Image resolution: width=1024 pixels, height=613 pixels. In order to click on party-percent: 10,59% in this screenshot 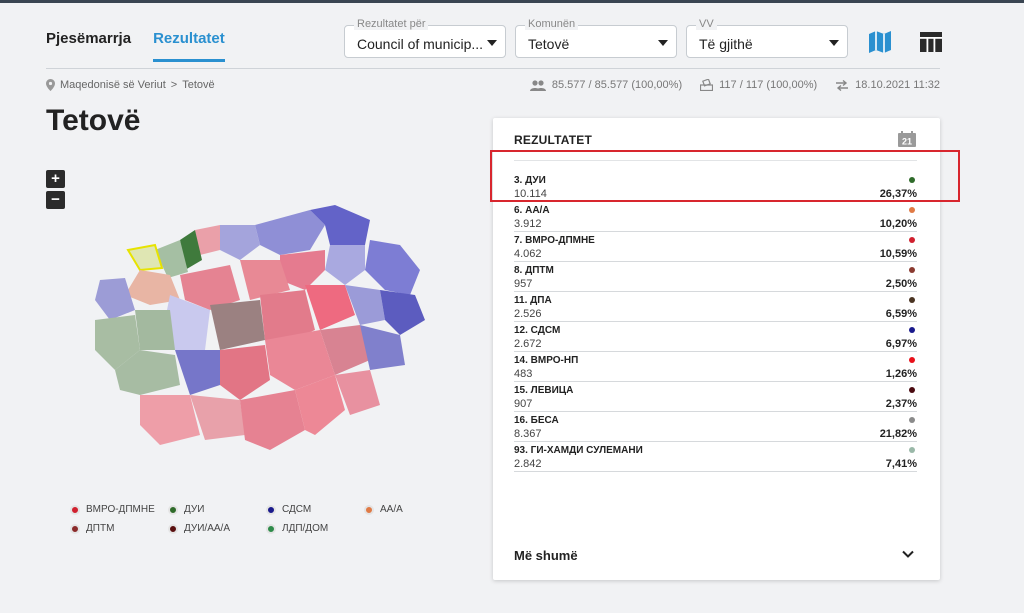, I will do `click(898, 254)`.